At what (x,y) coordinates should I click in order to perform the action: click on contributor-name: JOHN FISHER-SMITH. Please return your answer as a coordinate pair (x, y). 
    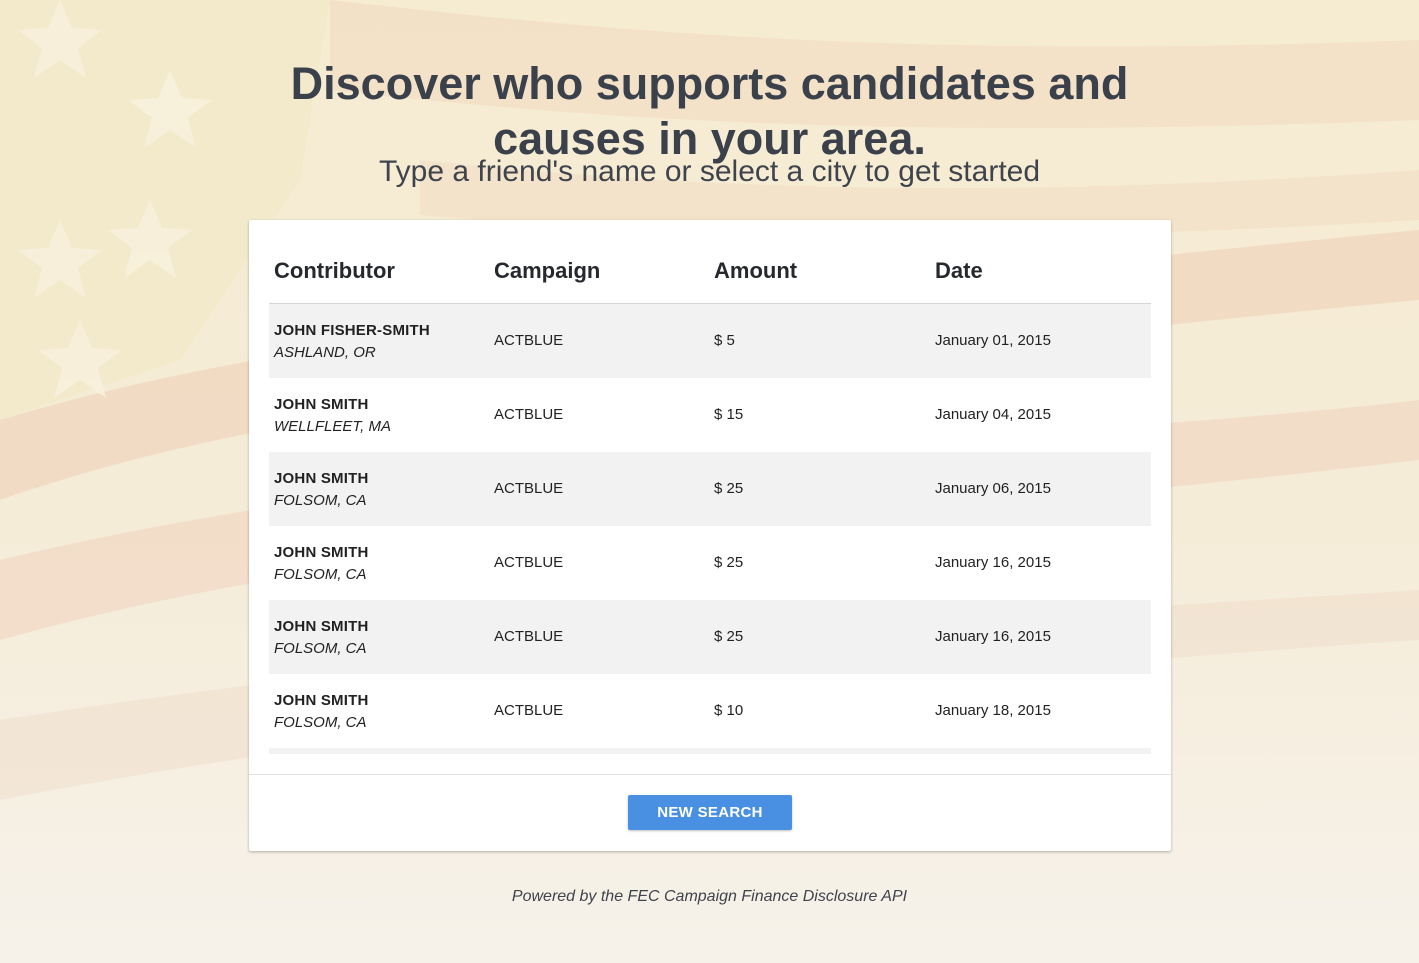
    Looking at the image, I should click on (352, 330).